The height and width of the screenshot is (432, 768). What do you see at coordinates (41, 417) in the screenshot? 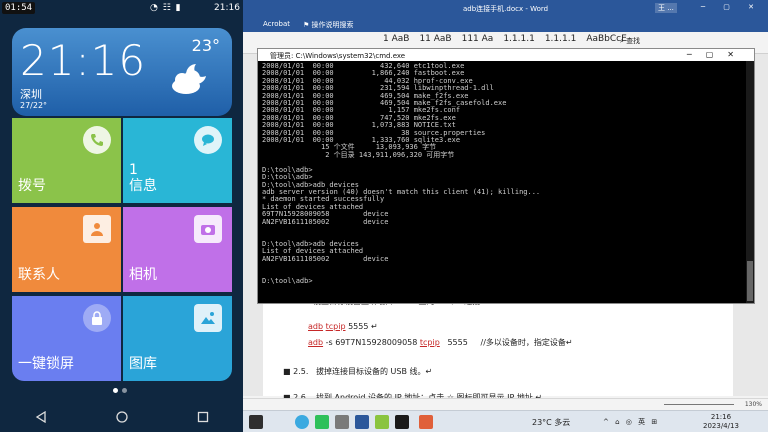
I see `back-icon` at bounding box center [41, 417].